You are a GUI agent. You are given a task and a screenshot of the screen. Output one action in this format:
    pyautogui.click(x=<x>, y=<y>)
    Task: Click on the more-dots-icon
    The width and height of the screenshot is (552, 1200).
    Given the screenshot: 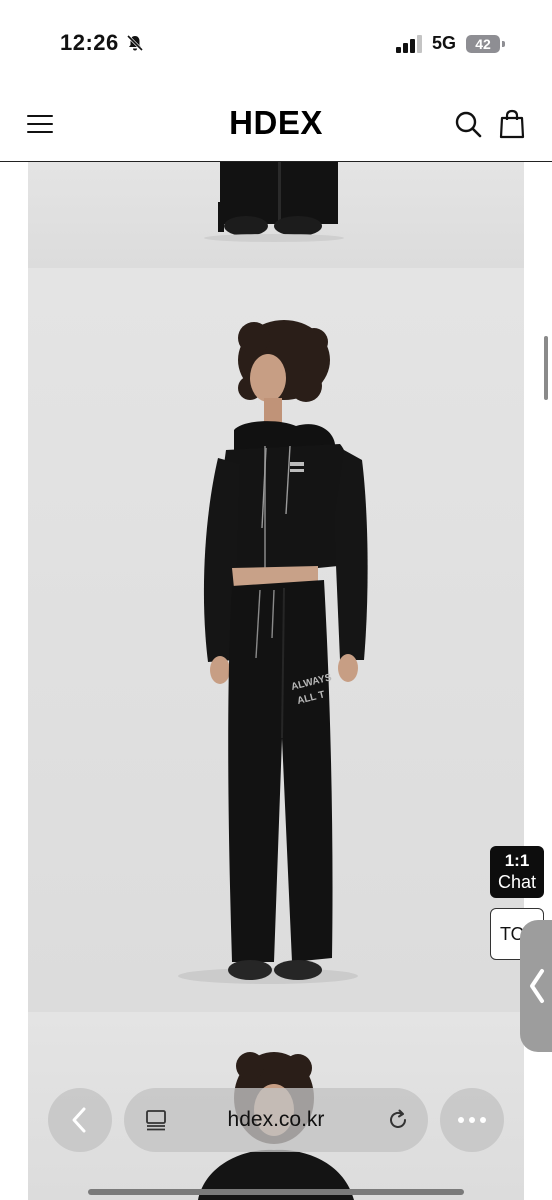 What is the action you would take?
    pyautogui.click(x=472, y=1120)
    